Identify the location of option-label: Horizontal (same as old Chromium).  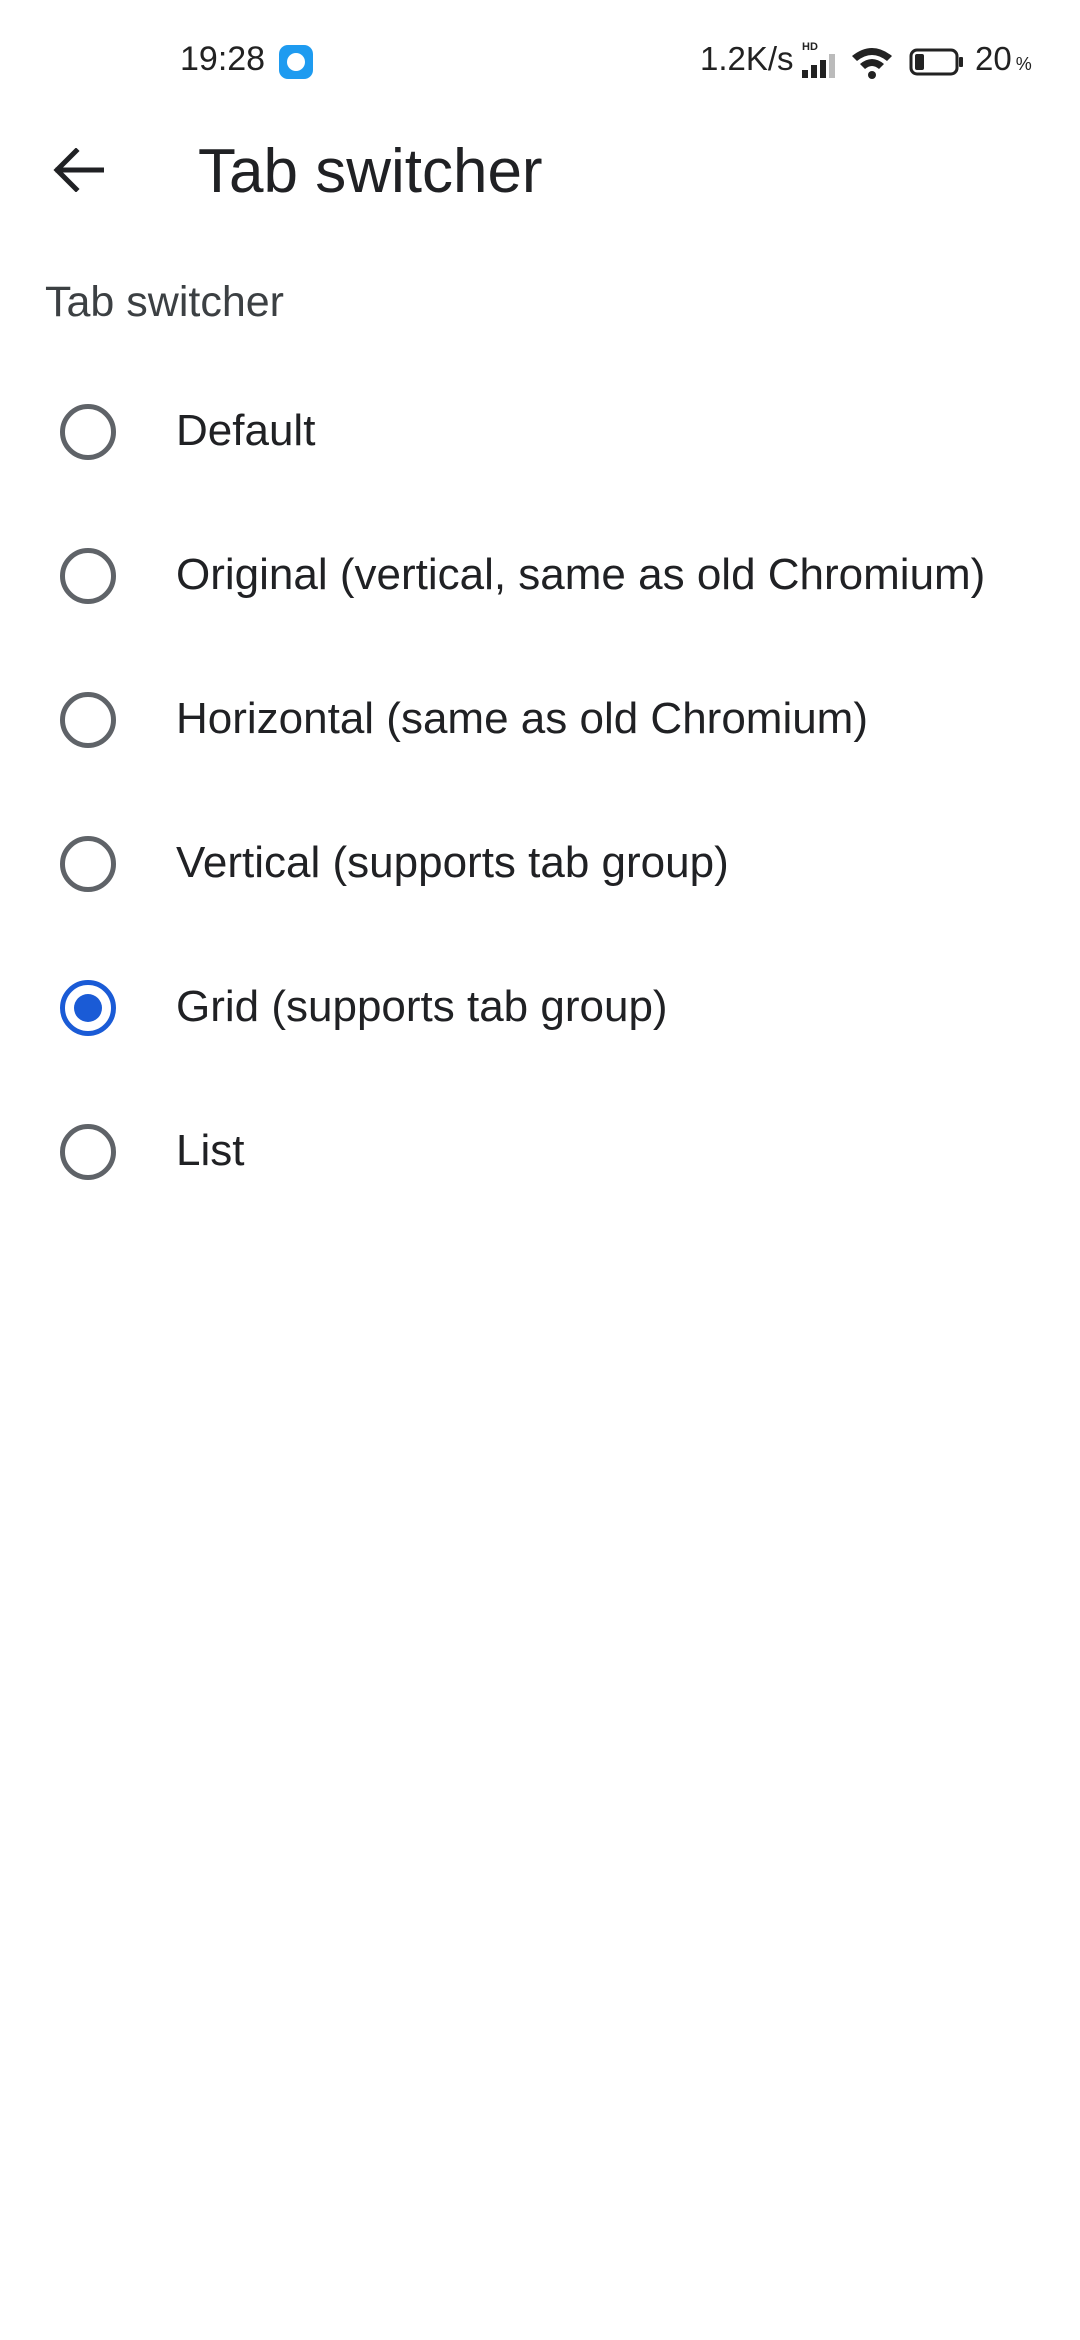
(522, 718).